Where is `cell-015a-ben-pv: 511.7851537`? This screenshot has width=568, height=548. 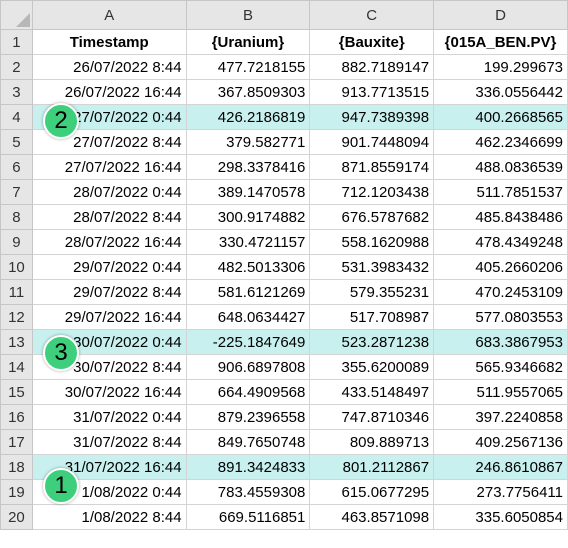 cell-015a-ben-pv: 511.7851537 is located at coordinates (500, 192).